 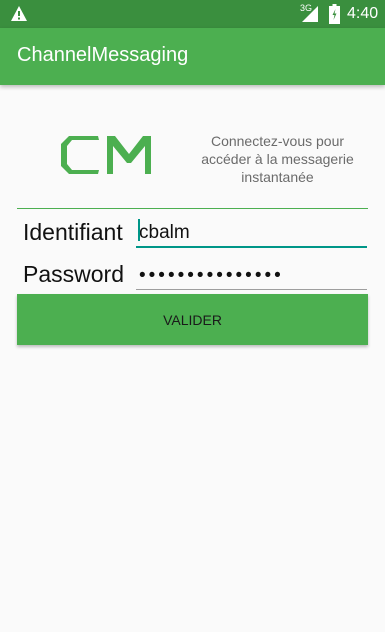 I want to click on clock: 4:40, so click(x=363, y=13).